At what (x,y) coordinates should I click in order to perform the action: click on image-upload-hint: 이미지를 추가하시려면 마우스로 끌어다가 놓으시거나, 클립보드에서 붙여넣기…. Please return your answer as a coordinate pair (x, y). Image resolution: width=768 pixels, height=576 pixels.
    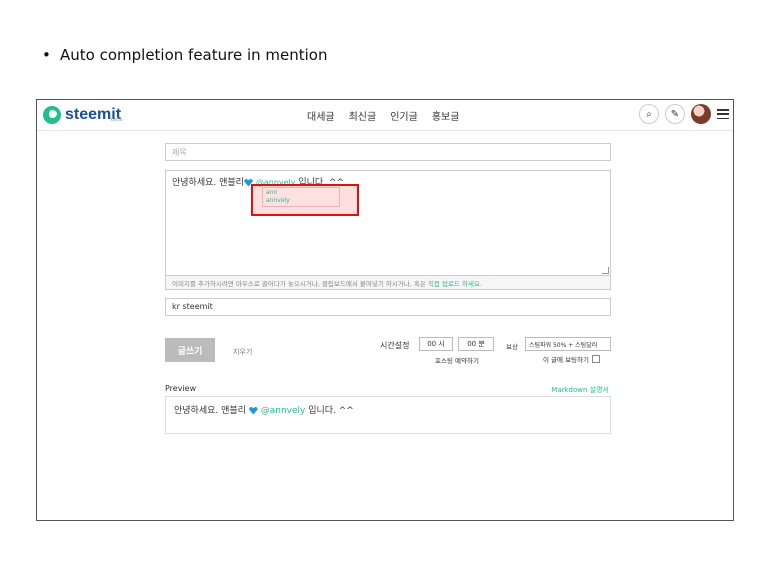
    Looking at the image, I should click on (388, 283).